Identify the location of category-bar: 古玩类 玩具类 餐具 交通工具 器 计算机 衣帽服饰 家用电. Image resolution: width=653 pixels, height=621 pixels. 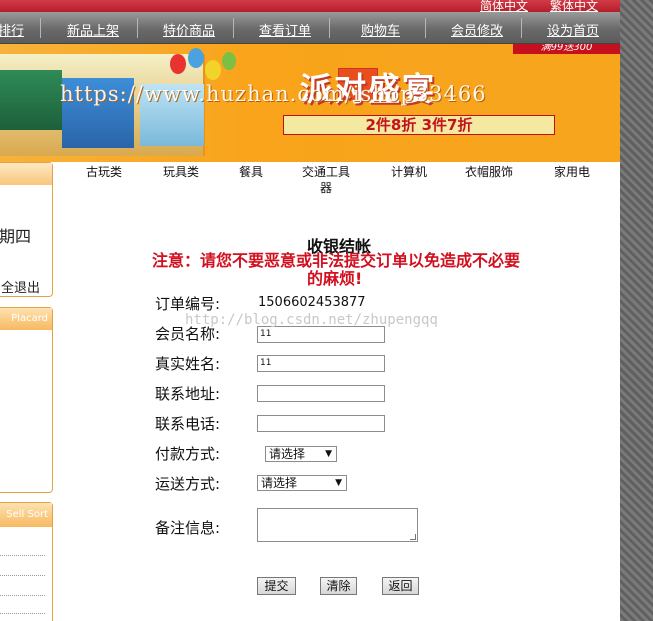
(337, 182).